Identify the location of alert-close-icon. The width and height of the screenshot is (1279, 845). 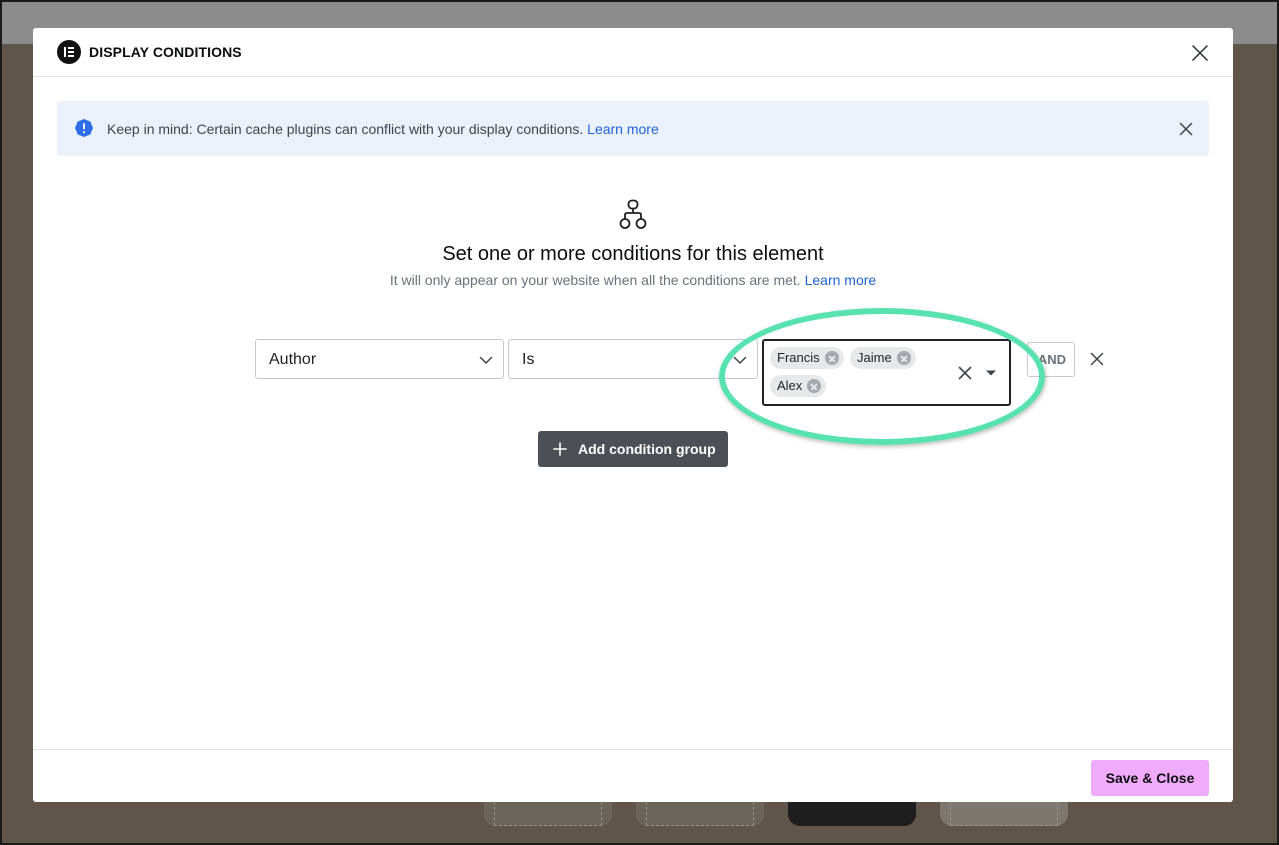
(1186, 129).